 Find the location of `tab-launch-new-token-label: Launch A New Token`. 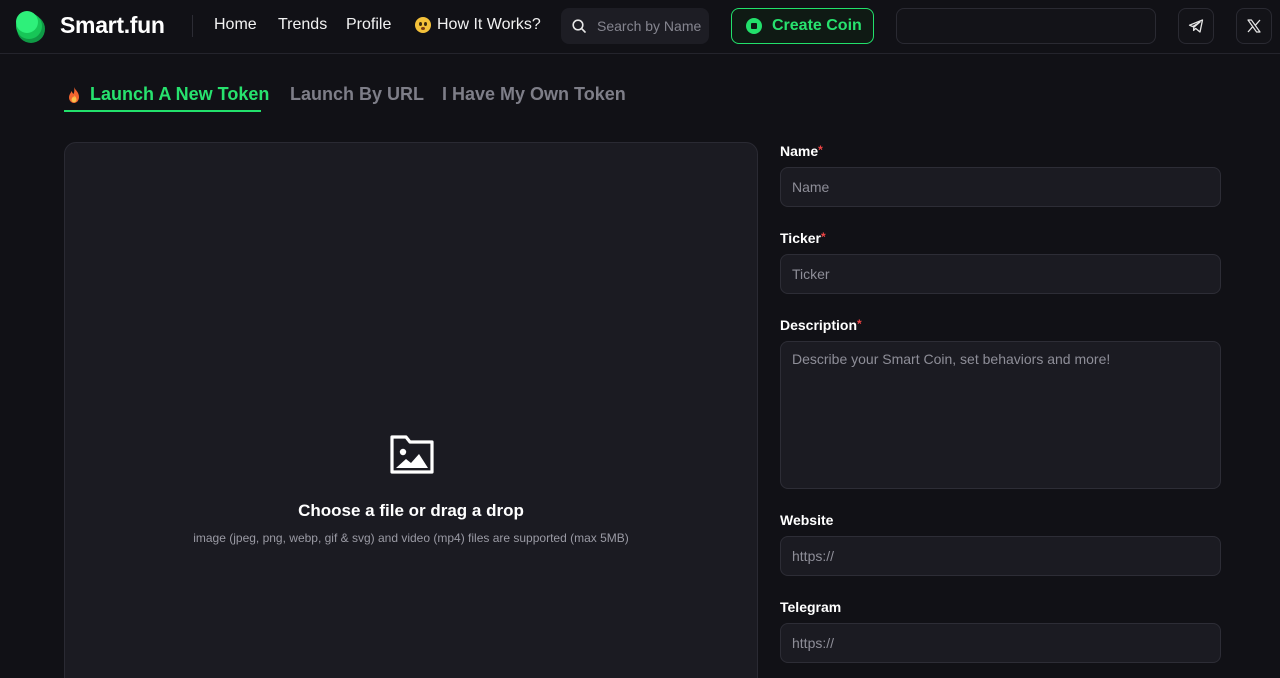

tab-launch-new-token-label: Launch A New Token is located at coordinates (180, 94).